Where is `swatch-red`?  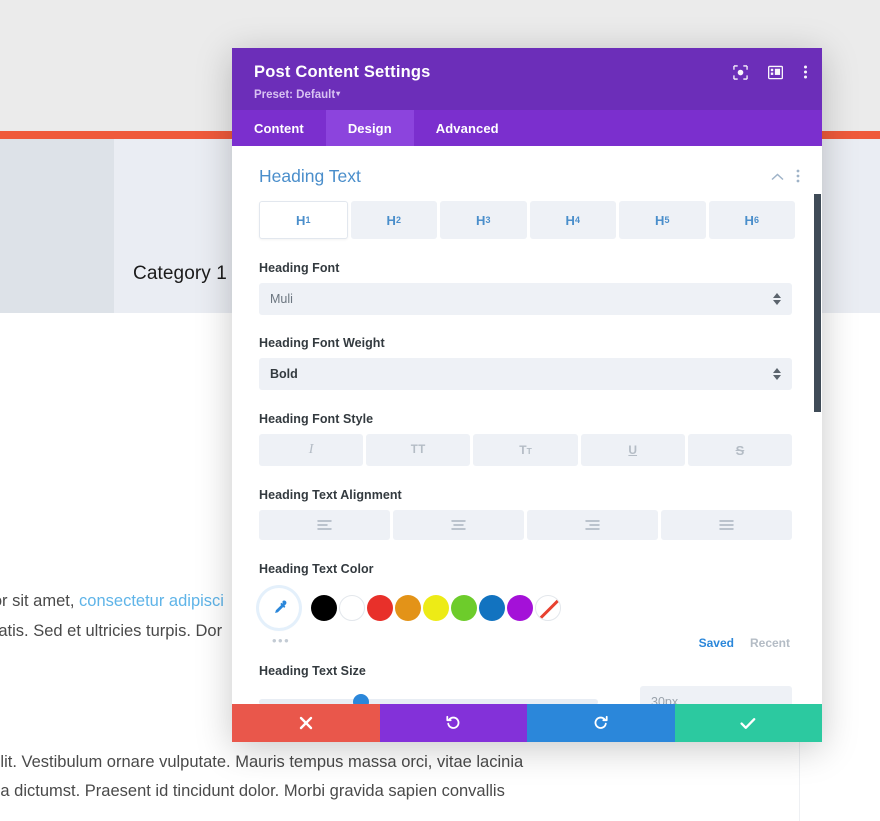 swatch-red is located at coordinates (380, 608).